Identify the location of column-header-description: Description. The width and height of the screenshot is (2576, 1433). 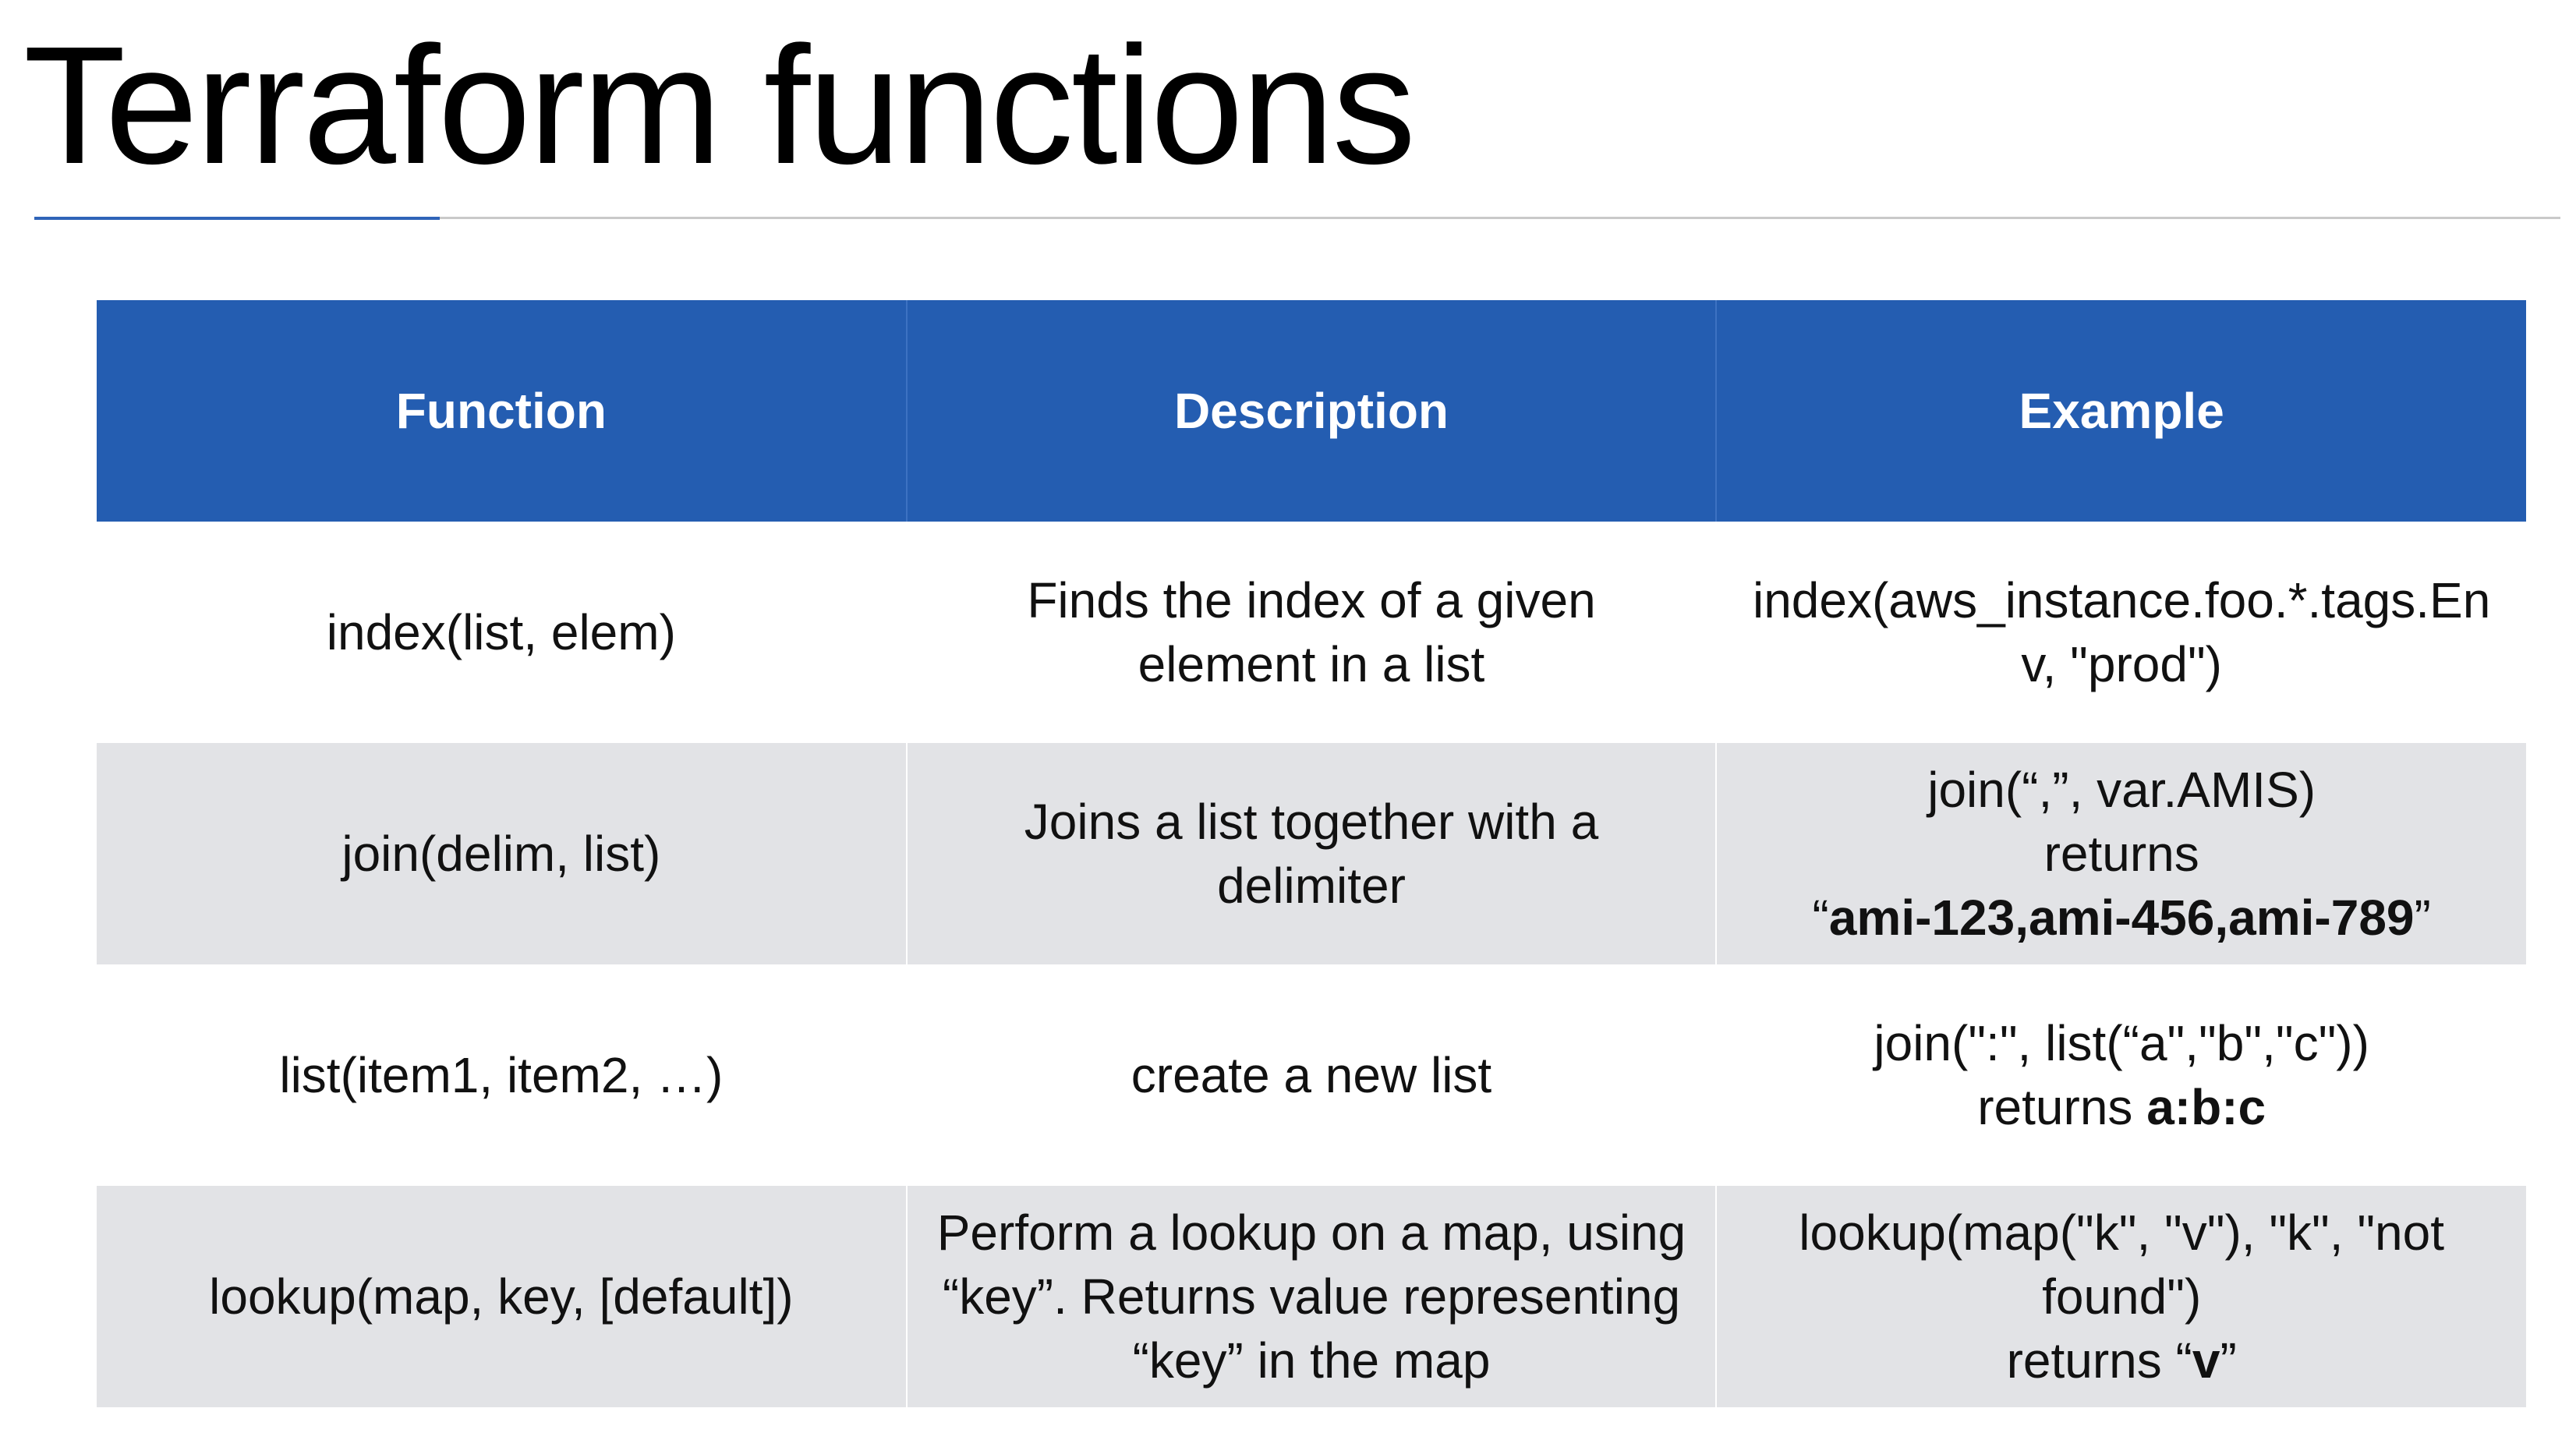
(1312, 411).